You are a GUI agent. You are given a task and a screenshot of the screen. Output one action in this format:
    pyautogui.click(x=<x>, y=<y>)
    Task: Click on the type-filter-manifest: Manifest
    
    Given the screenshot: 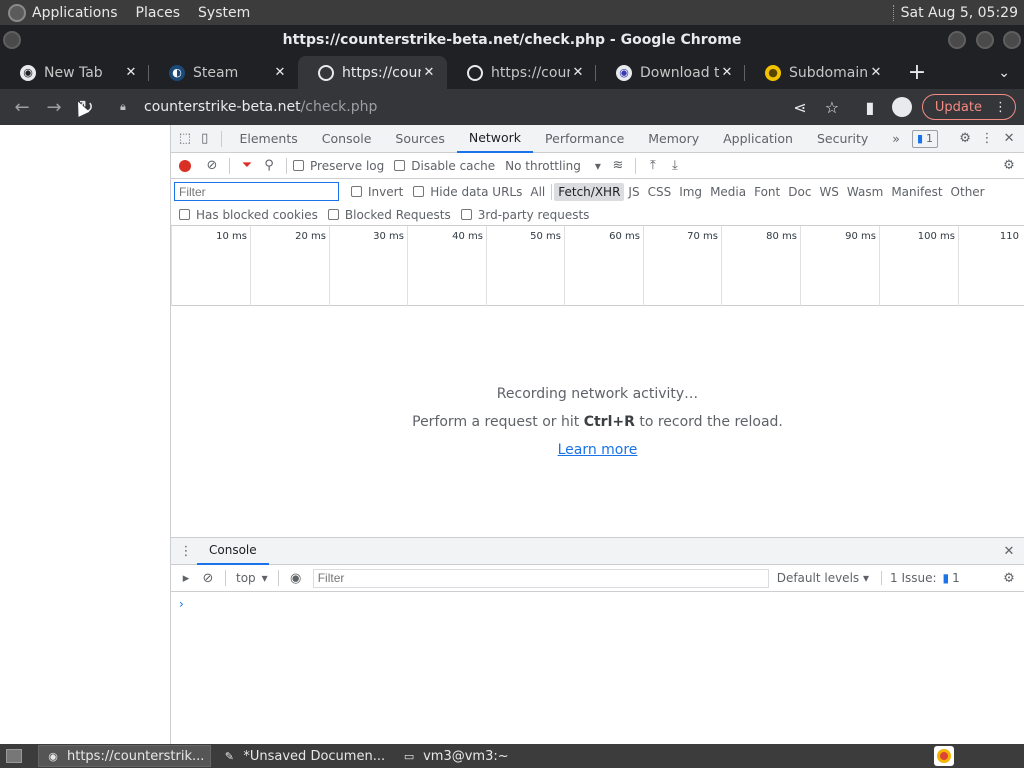 What is the action you would take?
    pyautogui.click(x=916, y=192)
    